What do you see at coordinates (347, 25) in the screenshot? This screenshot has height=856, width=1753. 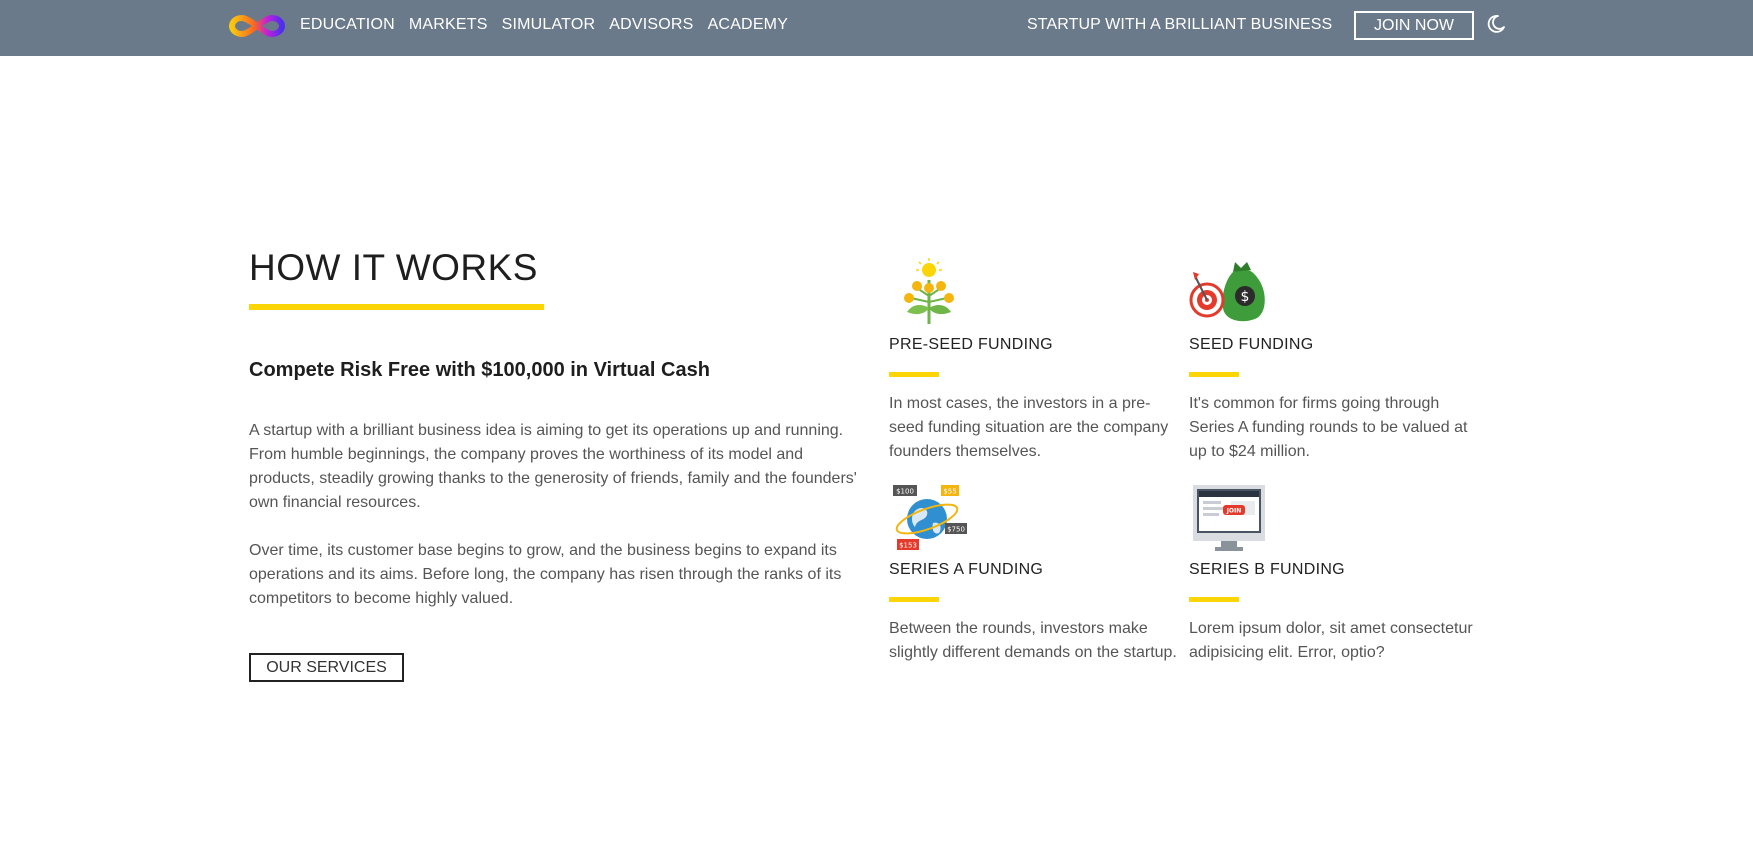 I see `nav-link-education: EDUCATION` at bounding box center [347, 25].